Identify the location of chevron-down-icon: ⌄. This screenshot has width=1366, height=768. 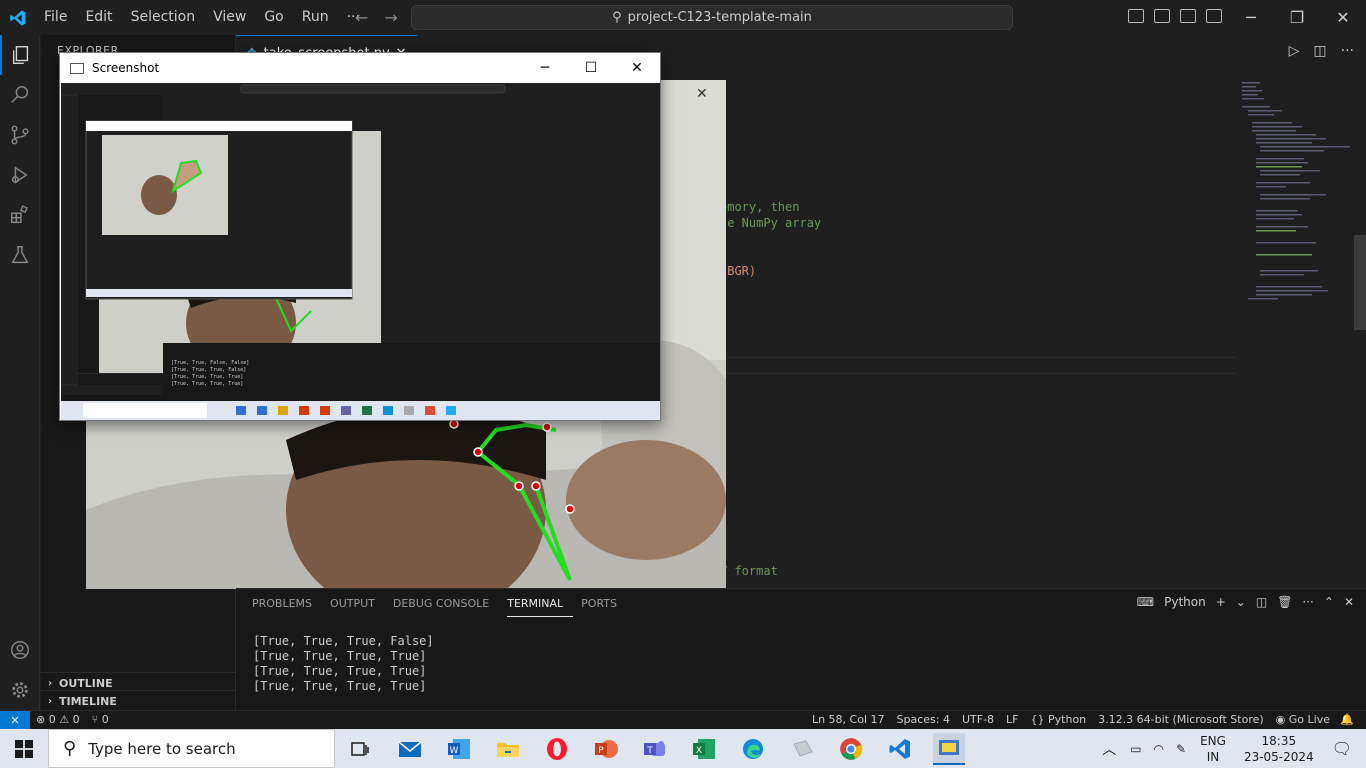
(1241, 602).